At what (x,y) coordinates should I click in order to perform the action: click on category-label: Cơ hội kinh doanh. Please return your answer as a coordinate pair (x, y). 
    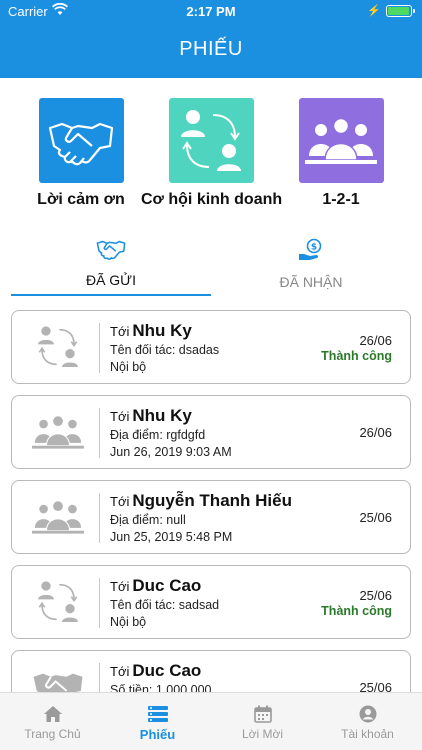
    Looking at the image, I should click on (212, 199).